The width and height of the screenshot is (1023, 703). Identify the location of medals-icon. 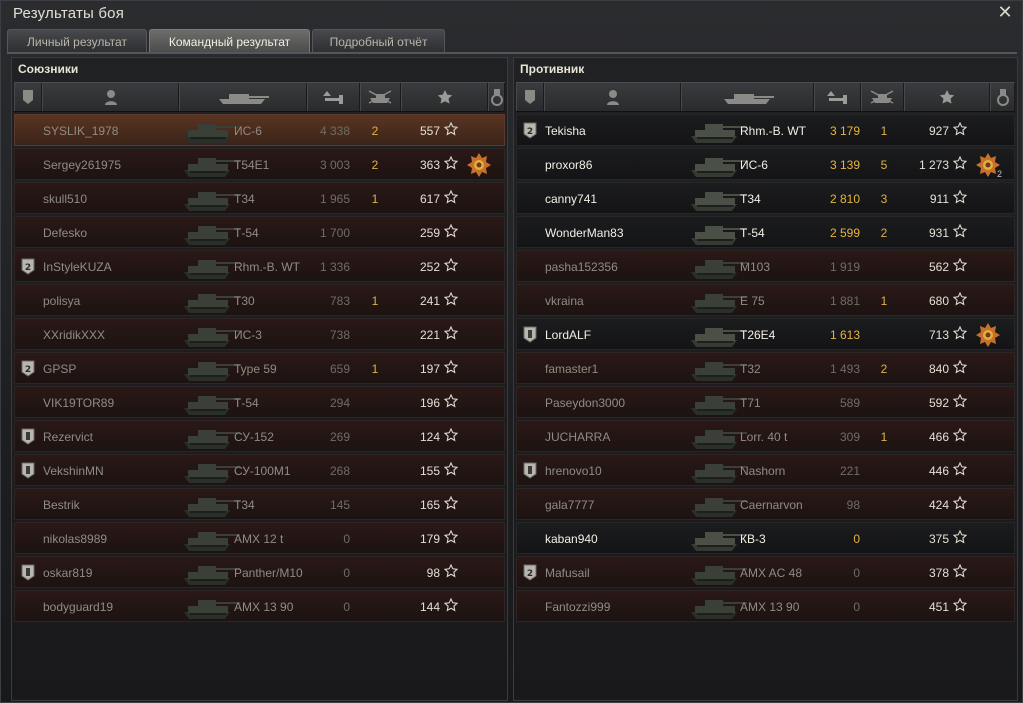
(496, 97).